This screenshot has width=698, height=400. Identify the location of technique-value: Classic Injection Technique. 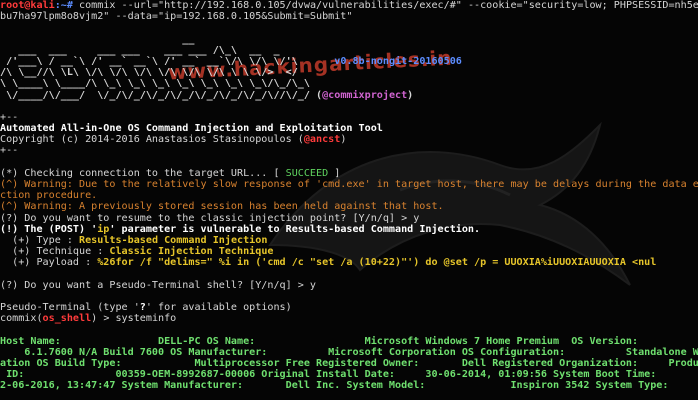
(191, 252).